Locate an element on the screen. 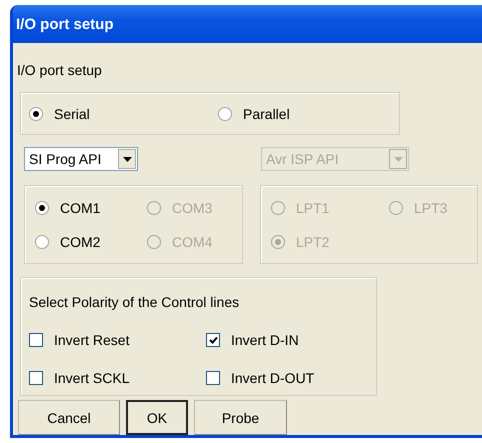 The image size is (482, 443). radio-label: COM2 is located at coordinates (80, 242).